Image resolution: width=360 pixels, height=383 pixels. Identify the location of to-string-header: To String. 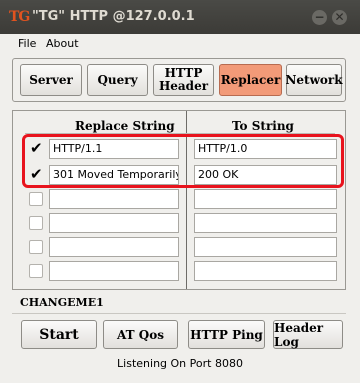
(263, 126).